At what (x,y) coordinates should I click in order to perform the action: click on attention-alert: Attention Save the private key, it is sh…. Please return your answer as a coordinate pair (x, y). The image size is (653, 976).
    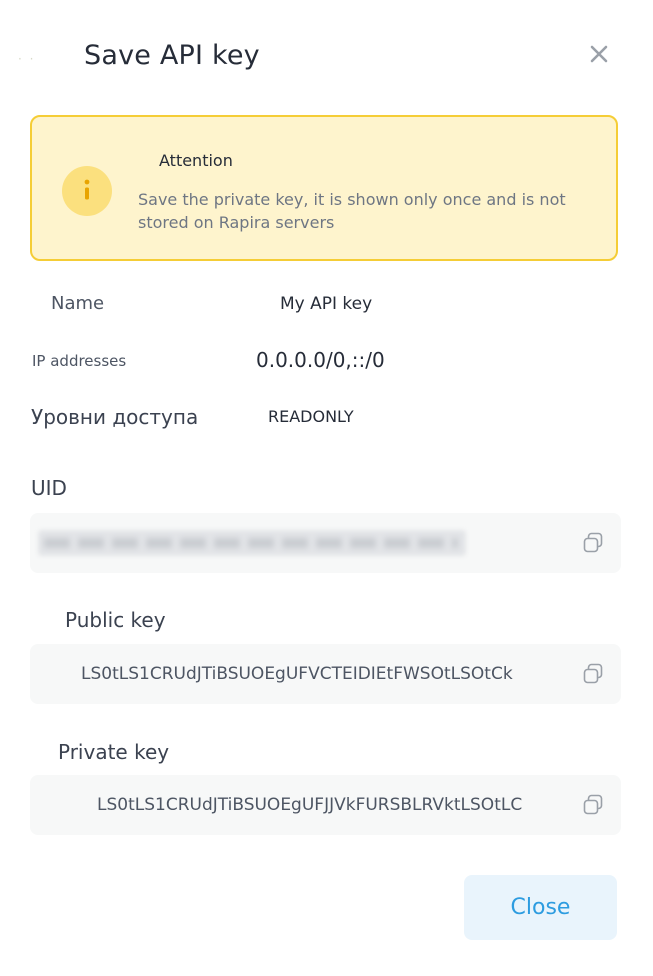
    Looking at the image, I should click on (324, 188).